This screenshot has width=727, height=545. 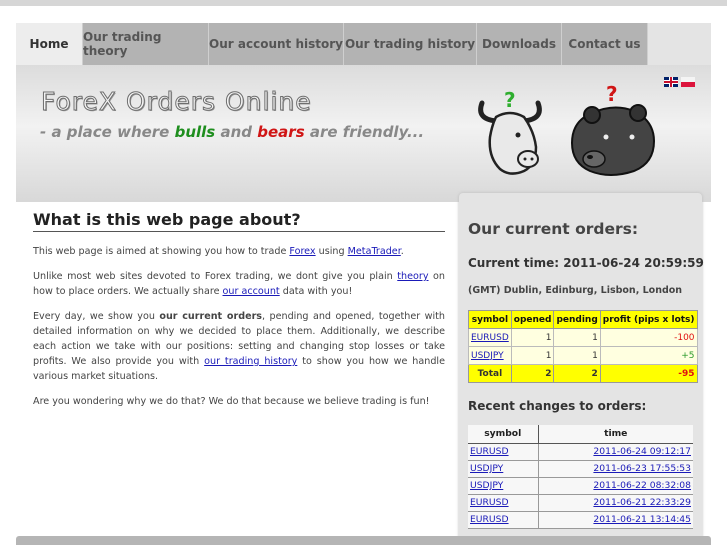 What do you see at coordinates (490, 373) in the screenshot?
I see `total-label: Total` at bounding box center [490, 373].